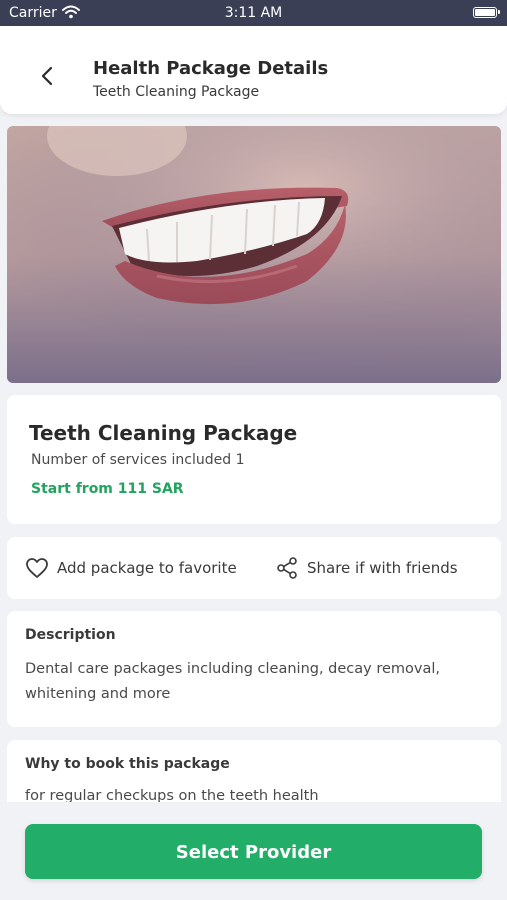  I want to click on back-button, so click(48, 76).